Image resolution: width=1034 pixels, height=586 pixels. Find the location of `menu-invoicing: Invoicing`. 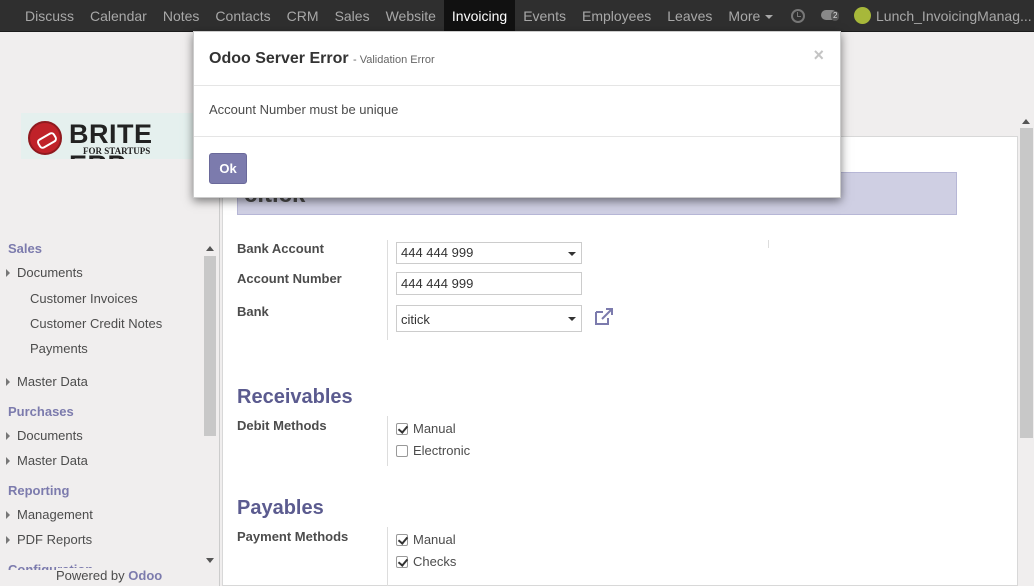

menu-invoicing: Invoicing is located at coordinates (479, 15).